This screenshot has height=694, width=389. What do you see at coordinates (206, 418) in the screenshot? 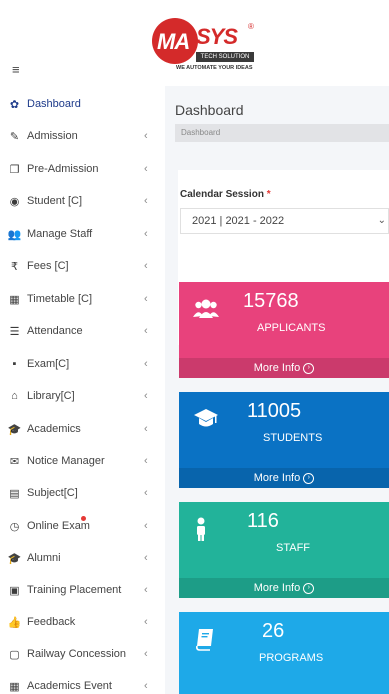
I see `graduation-cap-icon` at bounding box center [206, 418].